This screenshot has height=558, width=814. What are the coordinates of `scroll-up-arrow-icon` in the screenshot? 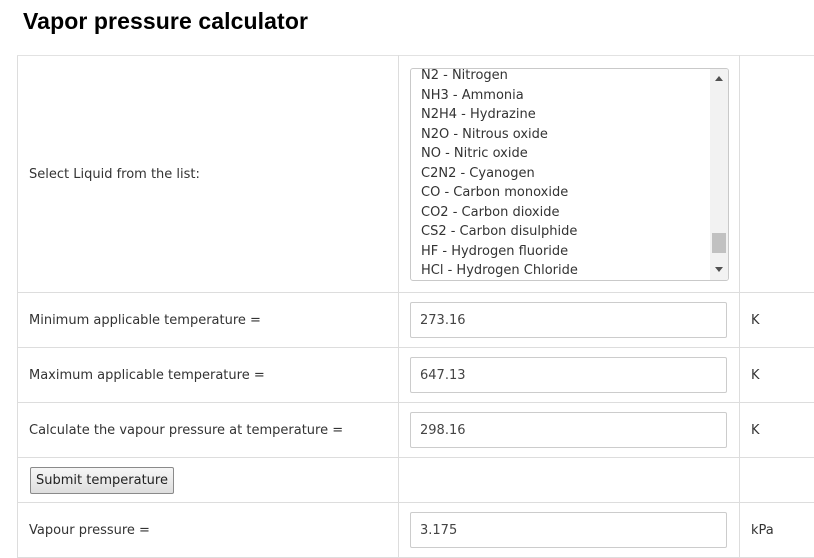 It's located at (719, 78).